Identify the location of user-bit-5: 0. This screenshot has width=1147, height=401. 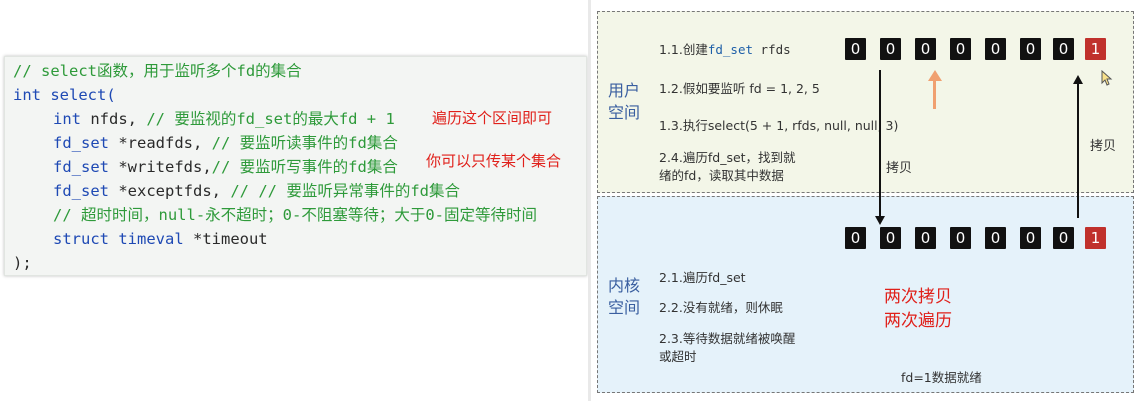
(1030, 49).